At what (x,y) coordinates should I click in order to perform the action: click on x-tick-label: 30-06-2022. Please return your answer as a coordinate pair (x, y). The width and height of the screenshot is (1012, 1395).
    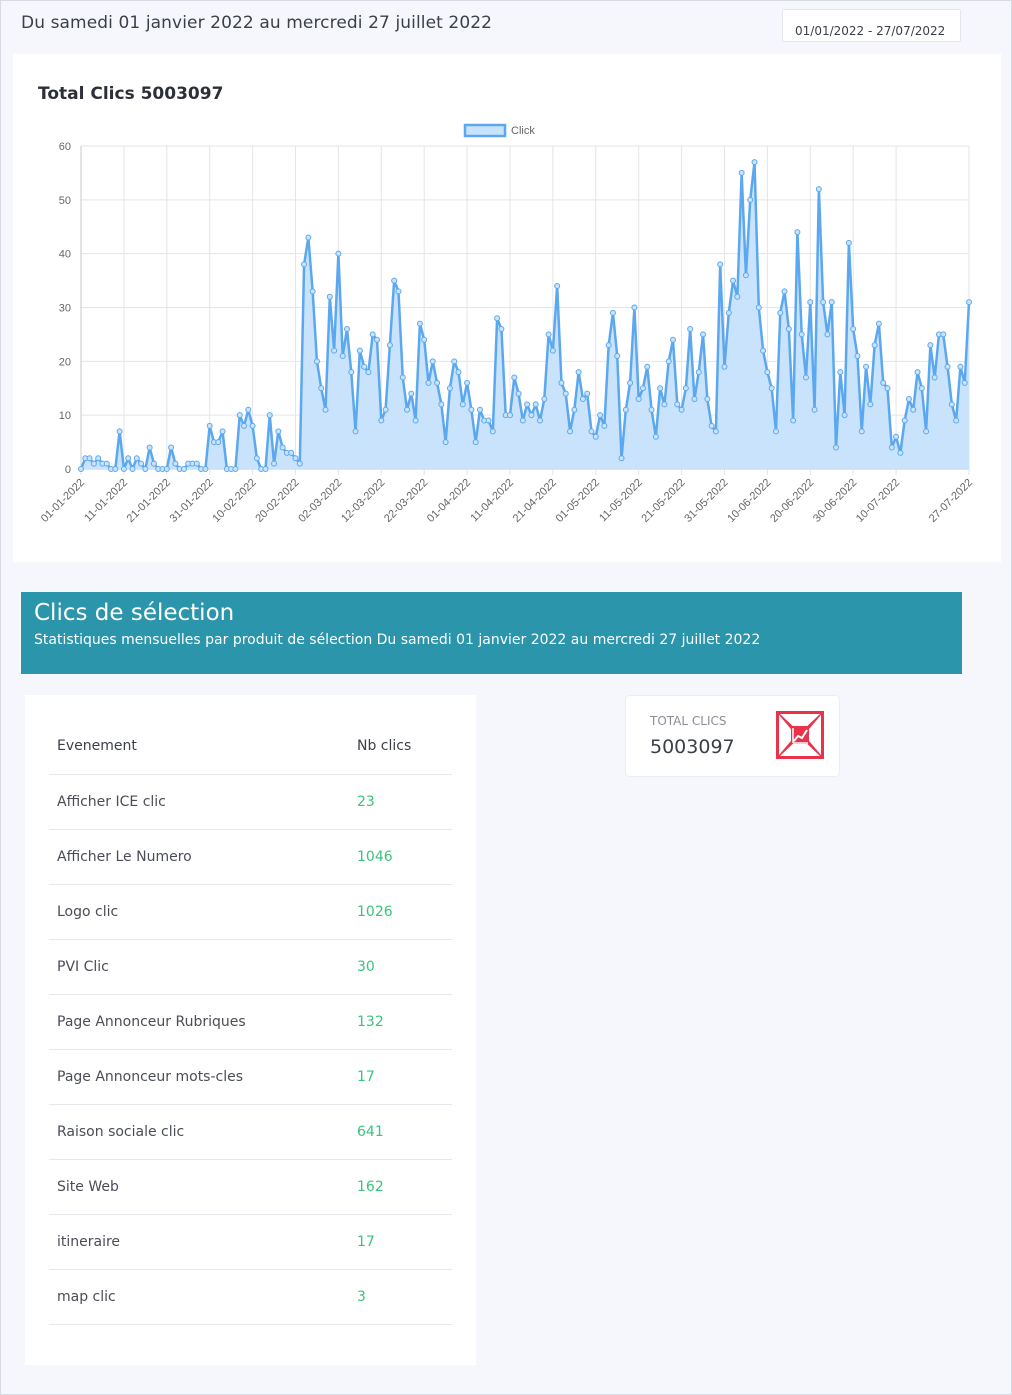
    Looking at the image, I should click on (835, 501).